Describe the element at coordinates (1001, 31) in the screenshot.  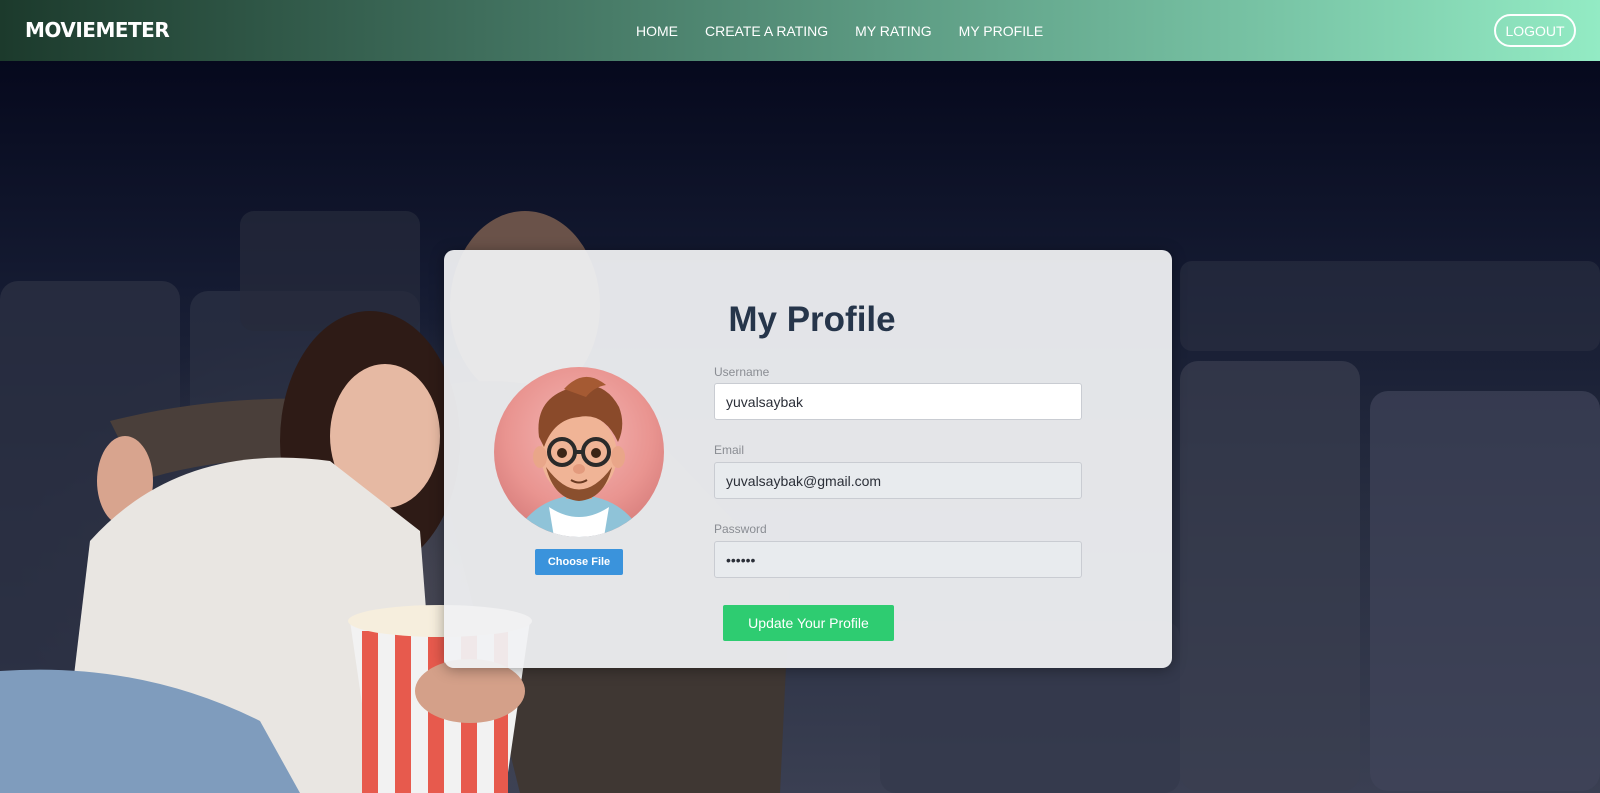
I see `nav-my-profile-link: MY PROFILE` at that location.